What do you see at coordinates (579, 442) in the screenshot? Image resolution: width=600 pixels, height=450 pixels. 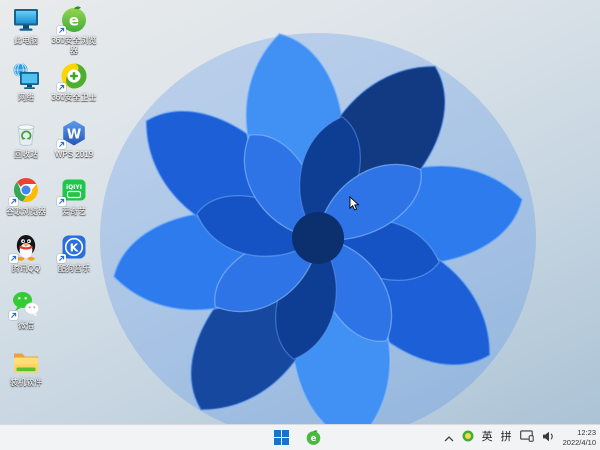 I see `clock-date: 2022/4/10` at bounding box center [579, 442].